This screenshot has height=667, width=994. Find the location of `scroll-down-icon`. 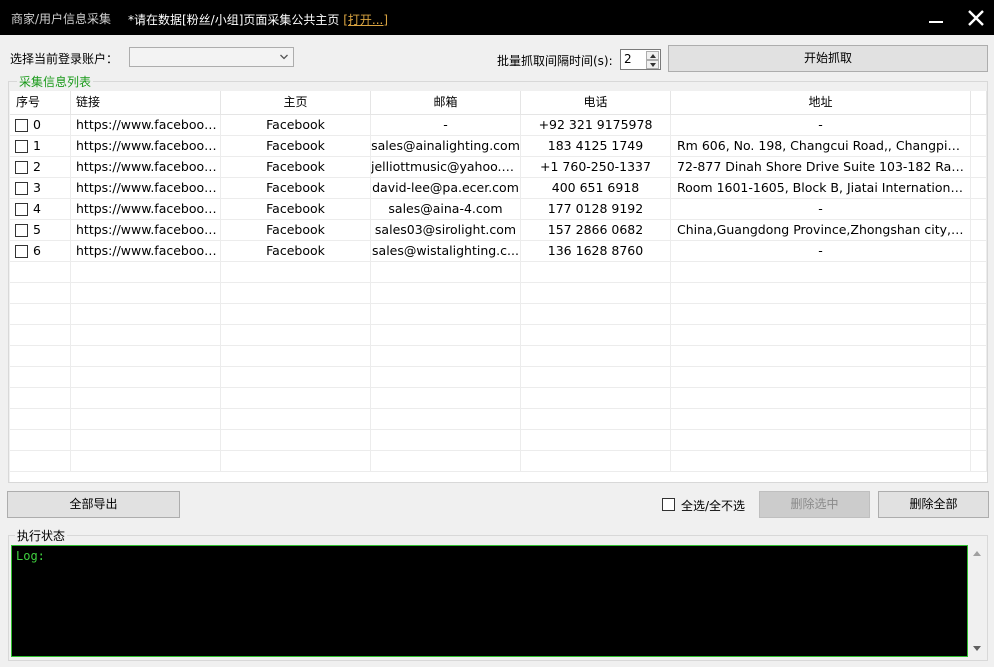

scroll-down-icon is located at coordinates (977, 648).